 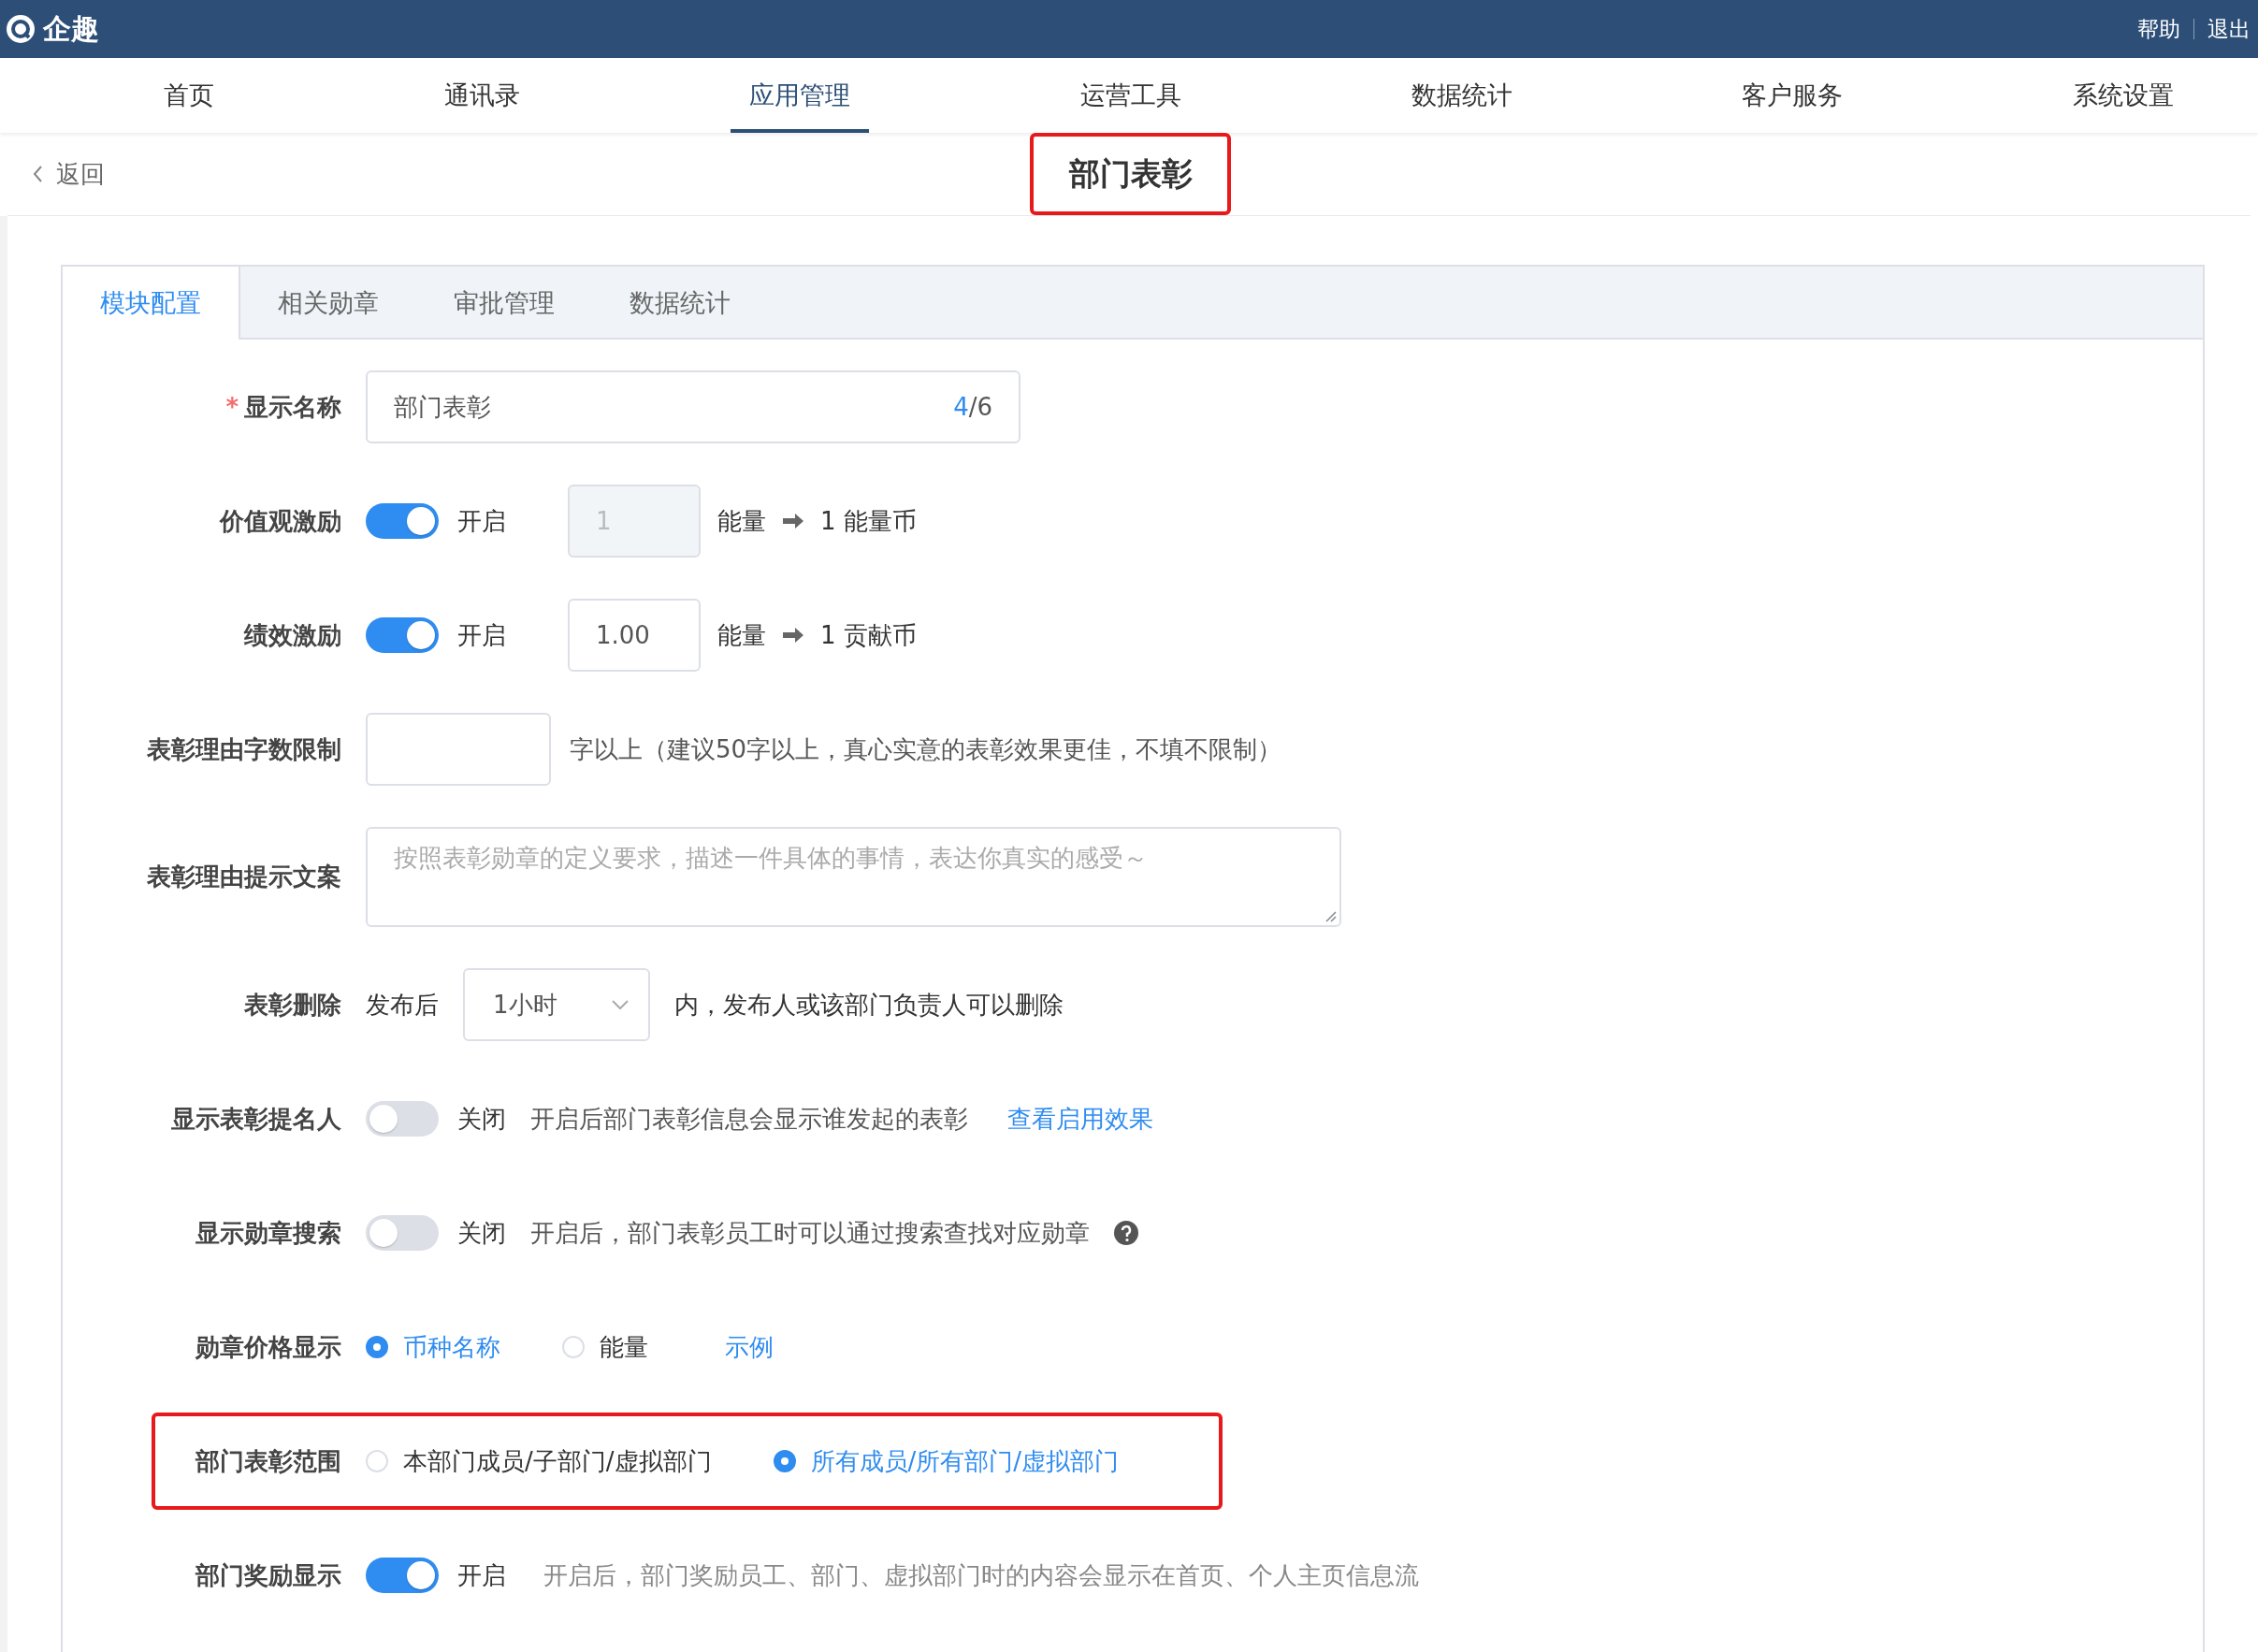 What do you see at coordinates (282, 407) in the screenshot?
I see `field-label: * 显示名称` at bounding box center [282, 407].